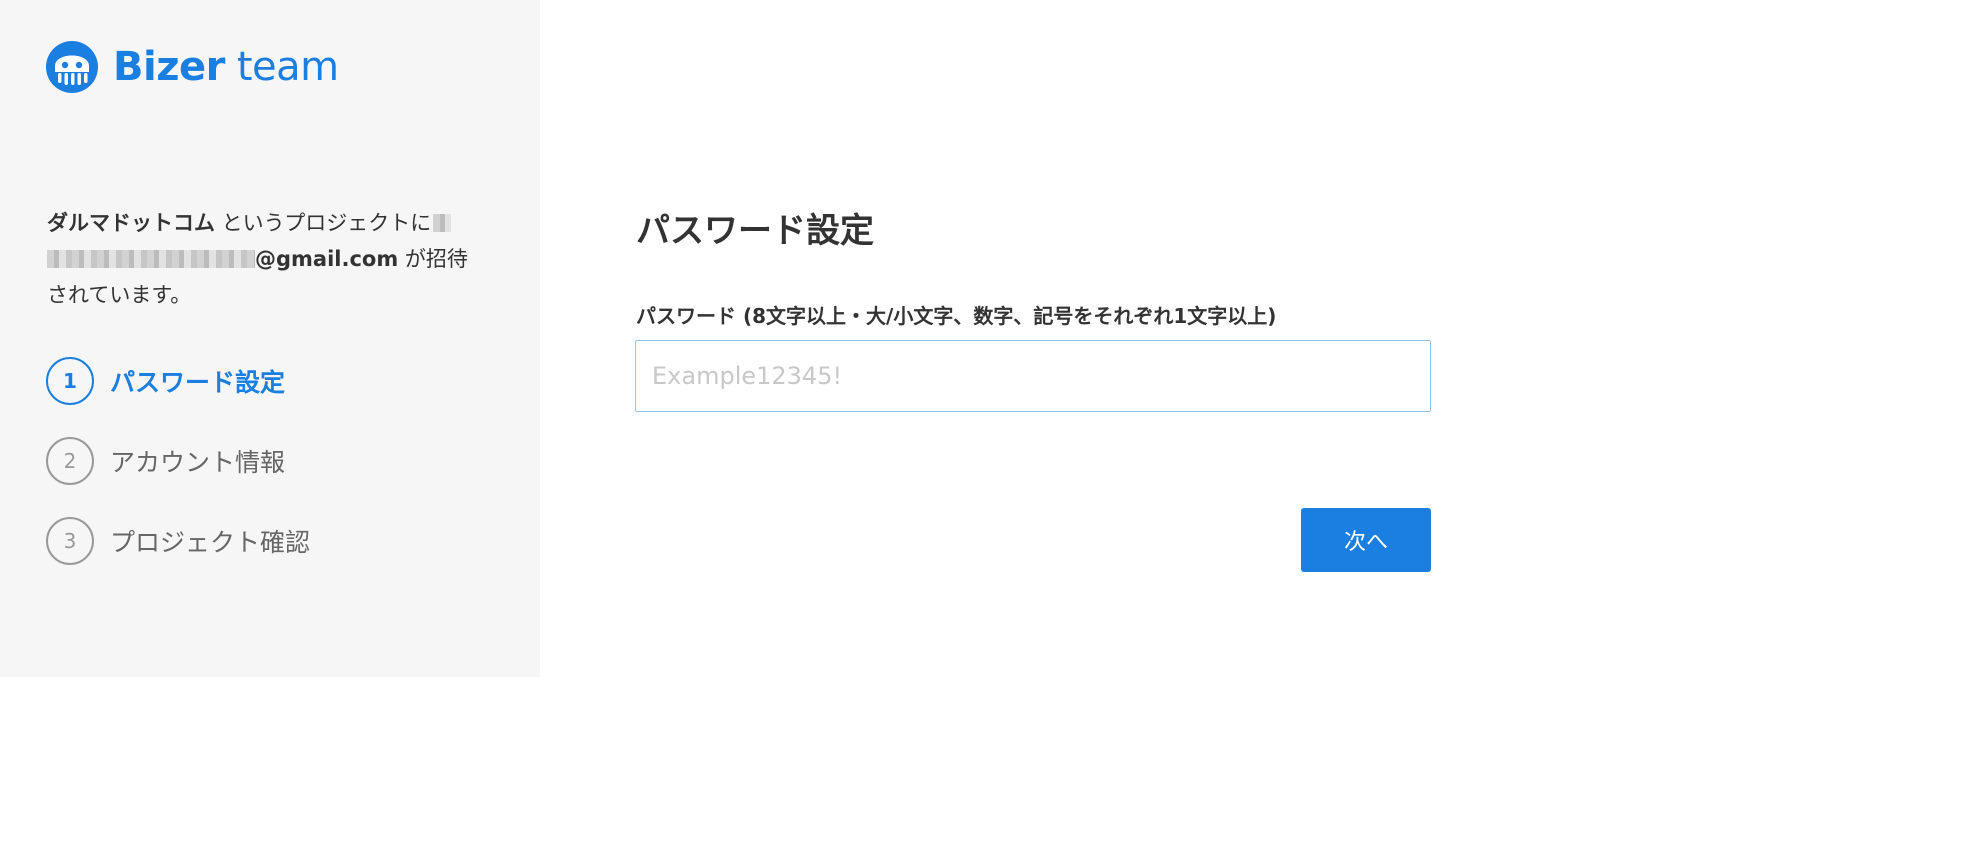 This screenshot has height=850, width=1970. What do you see at coordinates (287, 67) in the screenshot?
I see `brand-name-light: team` at bounding box center [287, 67].